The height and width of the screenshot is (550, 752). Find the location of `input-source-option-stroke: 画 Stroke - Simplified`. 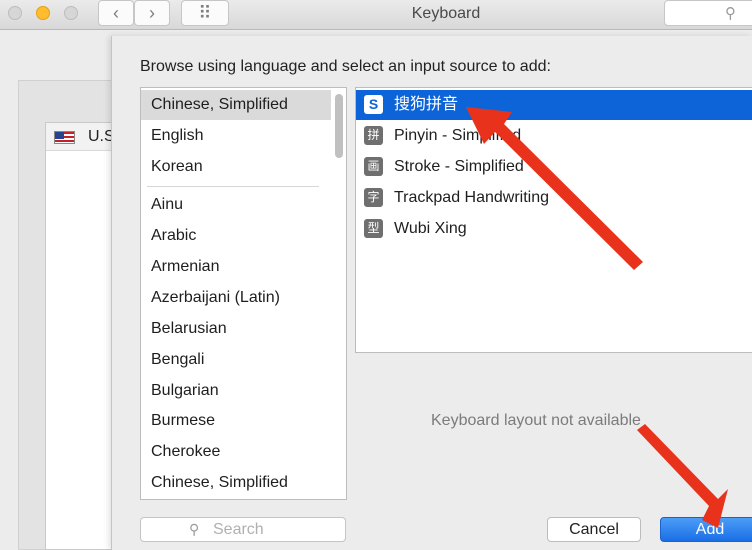

input-source-option-stroke: 画 Stroke - Simplified is located at coordinates (554, 167).